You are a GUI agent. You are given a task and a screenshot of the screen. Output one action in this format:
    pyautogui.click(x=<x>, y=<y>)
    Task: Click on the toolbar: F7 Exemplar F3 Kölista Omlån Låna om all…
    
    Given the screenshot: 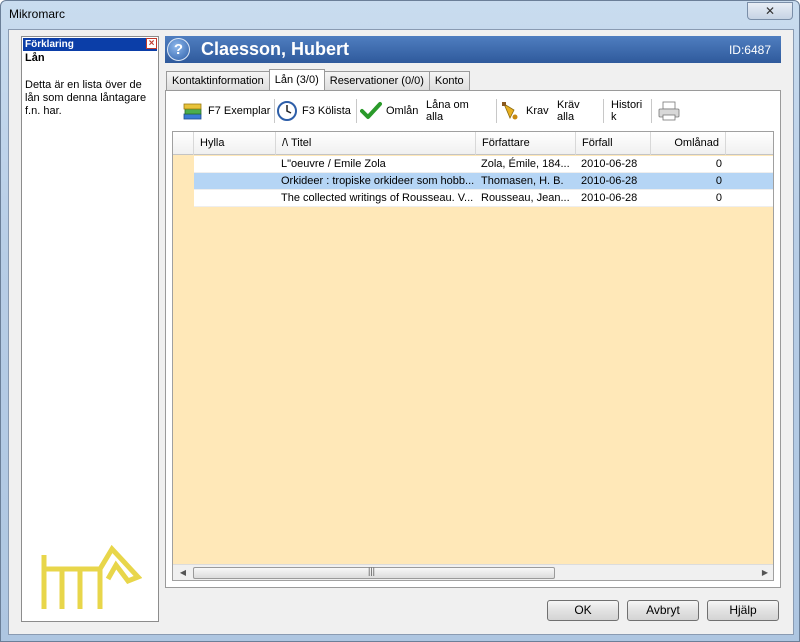 What is the action you would take?
    pyautogui.click(x=474, y=111)
    